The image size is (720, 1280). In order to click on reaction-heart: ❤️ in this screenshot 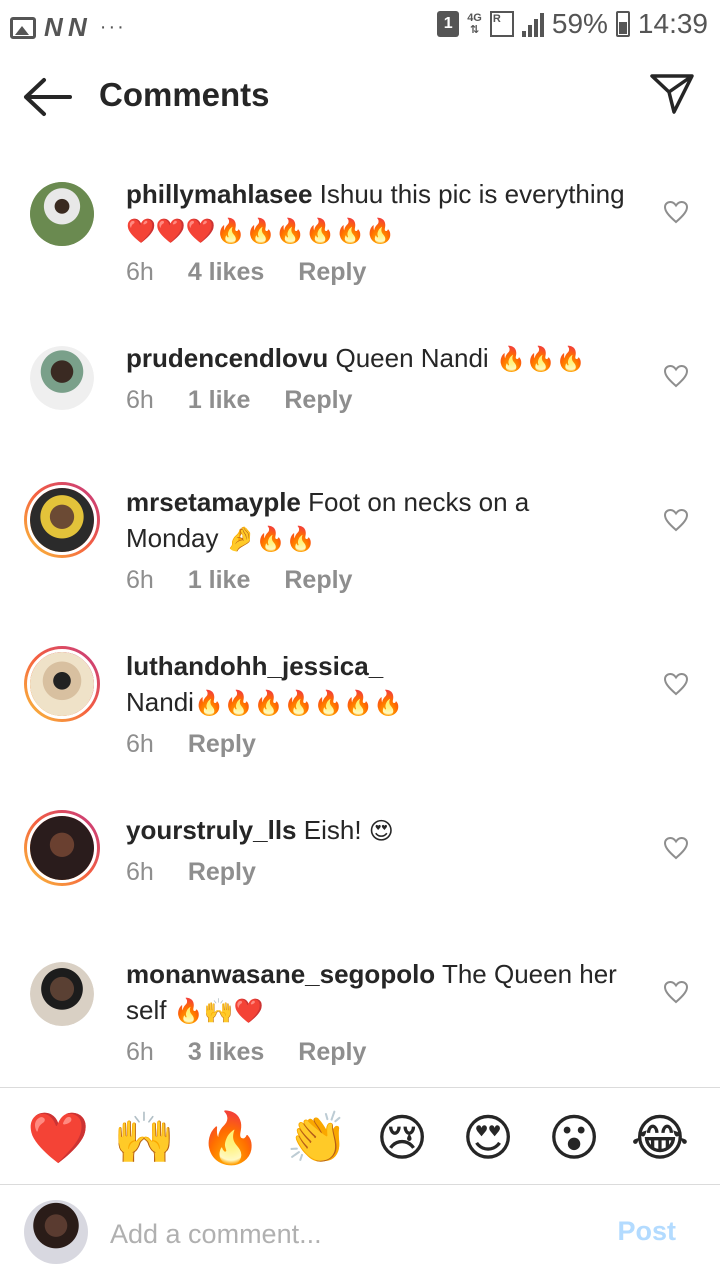, I will do `click(58, 1138)`.